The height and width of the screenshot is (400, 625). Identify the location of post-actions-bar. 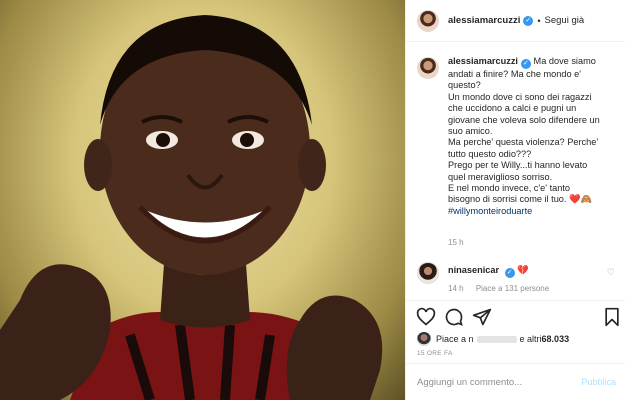
(515, 315).